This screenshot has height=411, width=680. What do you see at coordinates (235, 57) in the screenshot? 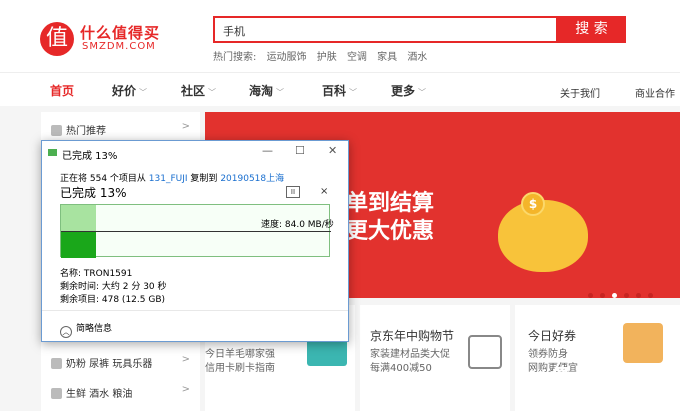
I see `hot-search-label: 热门搜索:` at bounding box center [235, 57].